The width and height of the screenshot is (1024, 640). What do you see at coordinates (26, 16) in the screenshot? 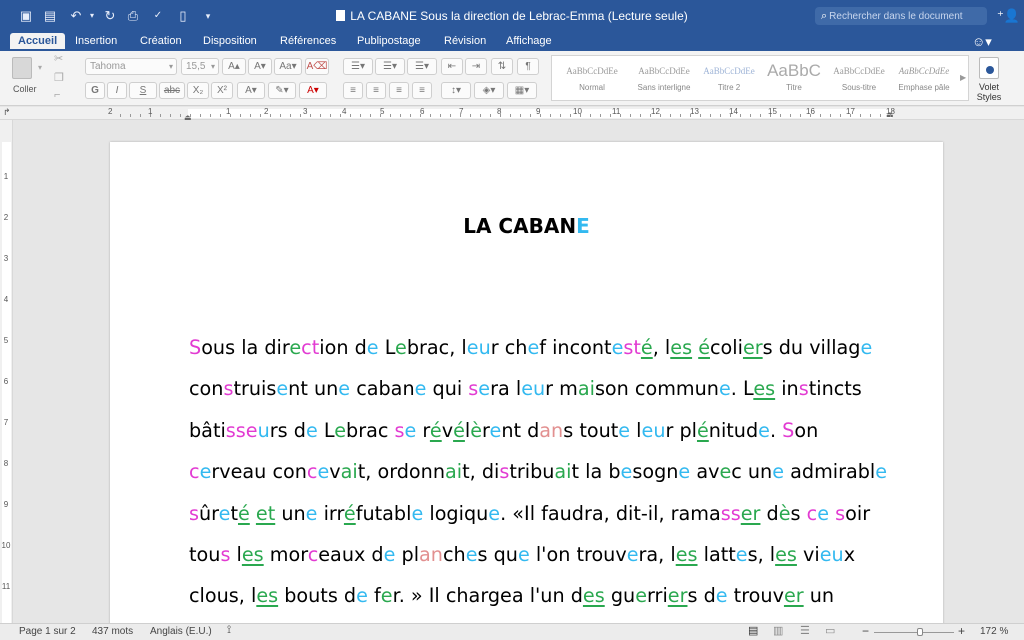
I see `sidebar-toggle-icon: ▣` at bounding box center [26, 16].